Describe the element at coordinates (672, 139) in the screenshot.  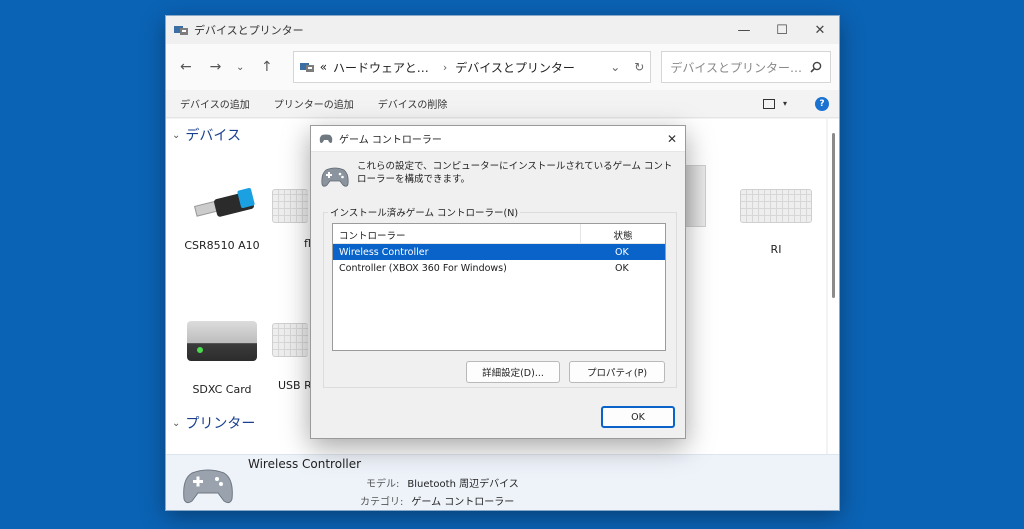
I see `dialog-close-button: ✕` at that location.